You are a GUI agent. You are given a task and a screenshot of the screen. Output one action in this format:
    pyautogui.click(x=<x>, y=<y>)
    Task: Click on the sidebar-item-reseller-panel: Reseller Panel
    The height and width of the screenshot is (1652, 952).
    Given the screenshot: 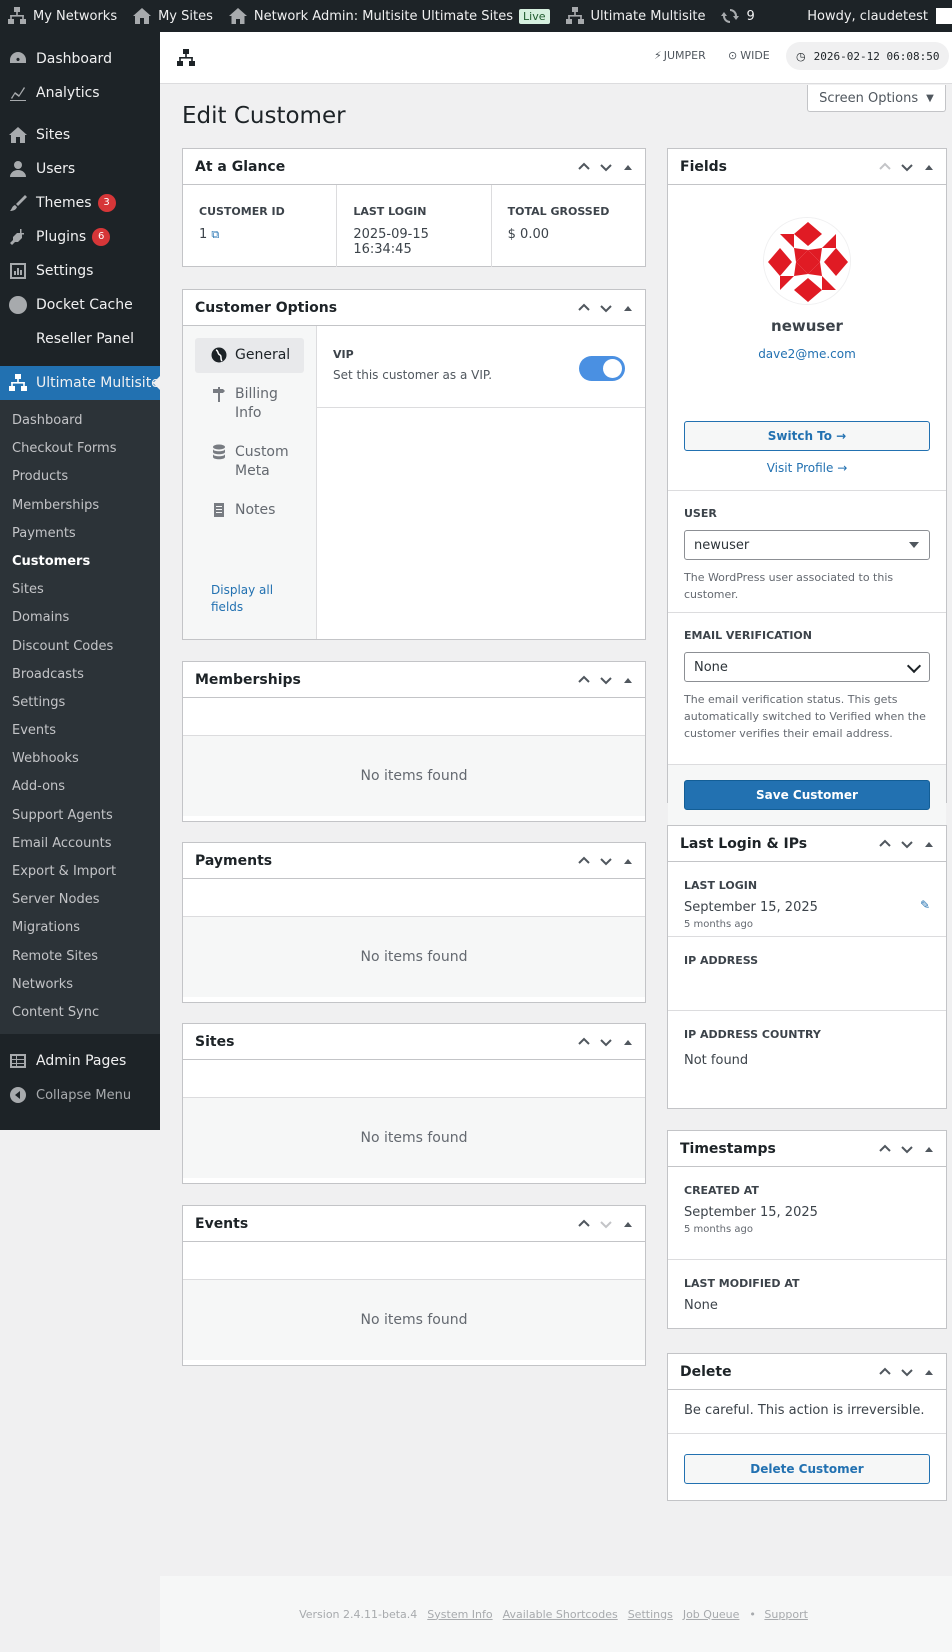 What is the action you would take?
    pyautogui.click(x=80, y=339)
    